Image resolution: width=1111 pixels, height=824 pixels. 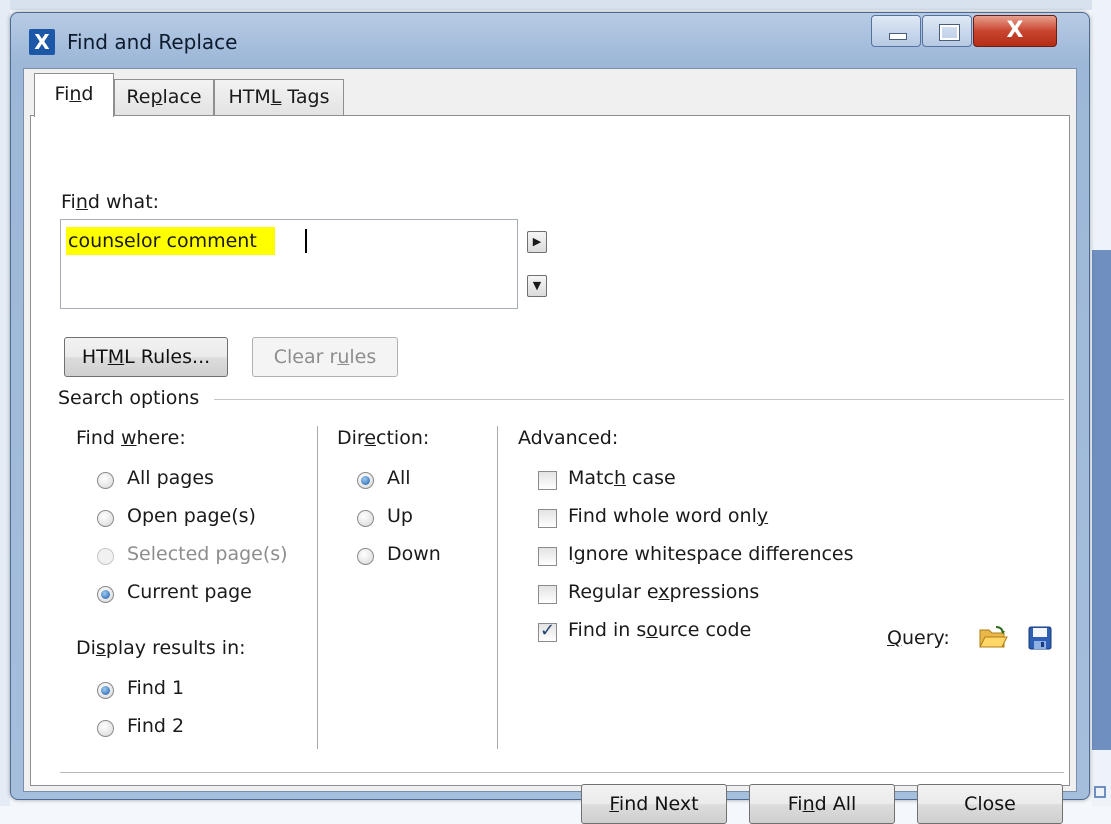 I want to click on tab-html-tags-label-c: Tags, so click(x=305, y=97).